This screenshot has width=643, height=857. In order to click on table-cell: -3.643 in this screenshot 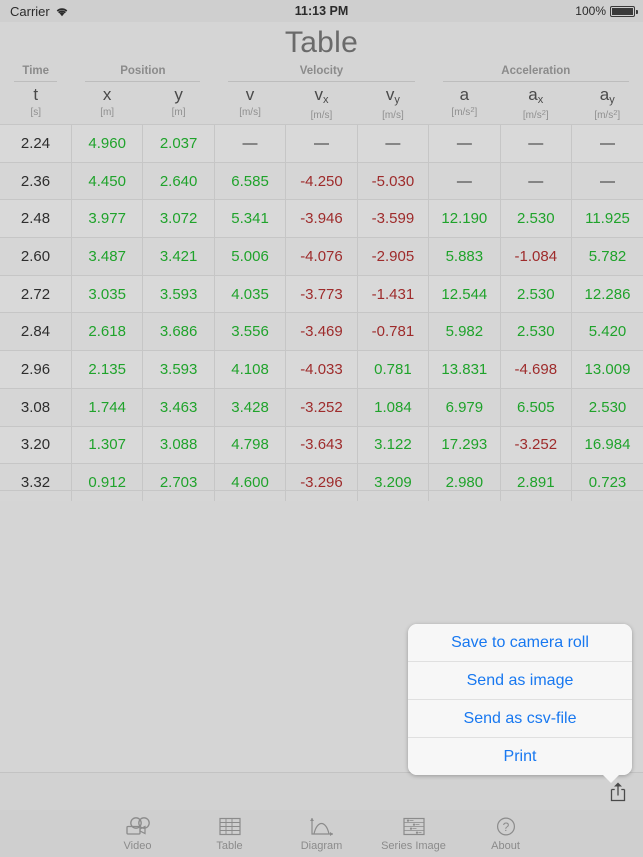, I will do `click(321, 444)`.